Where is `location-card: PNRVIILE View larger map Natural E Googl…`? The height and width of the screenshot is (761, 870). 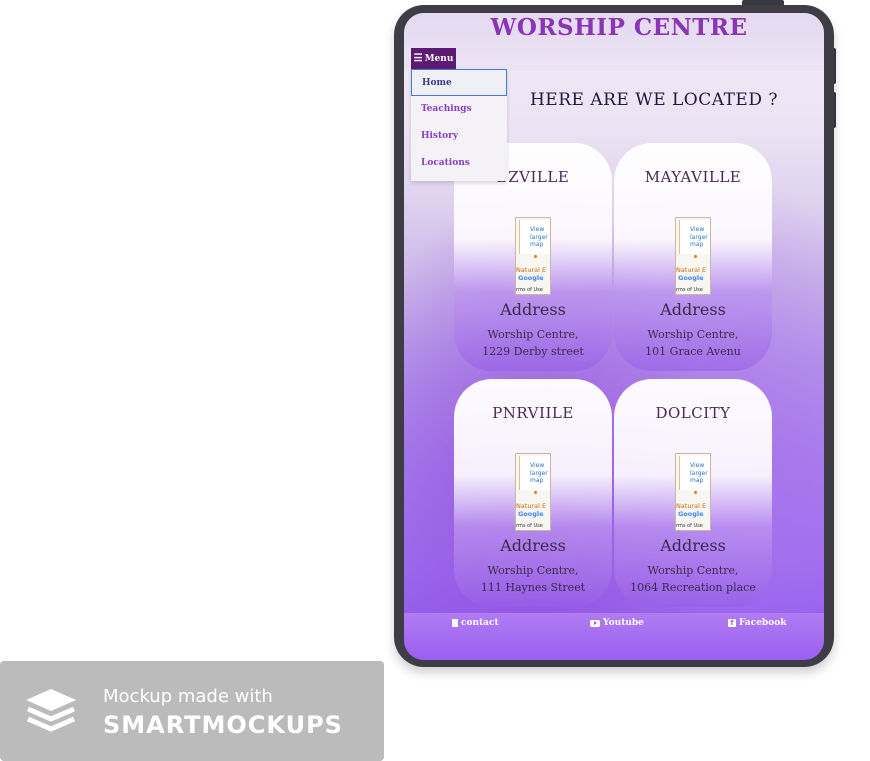 location-card: PNRVIILE View larger map Natural E Googl… is located at coordinates (533, 493).